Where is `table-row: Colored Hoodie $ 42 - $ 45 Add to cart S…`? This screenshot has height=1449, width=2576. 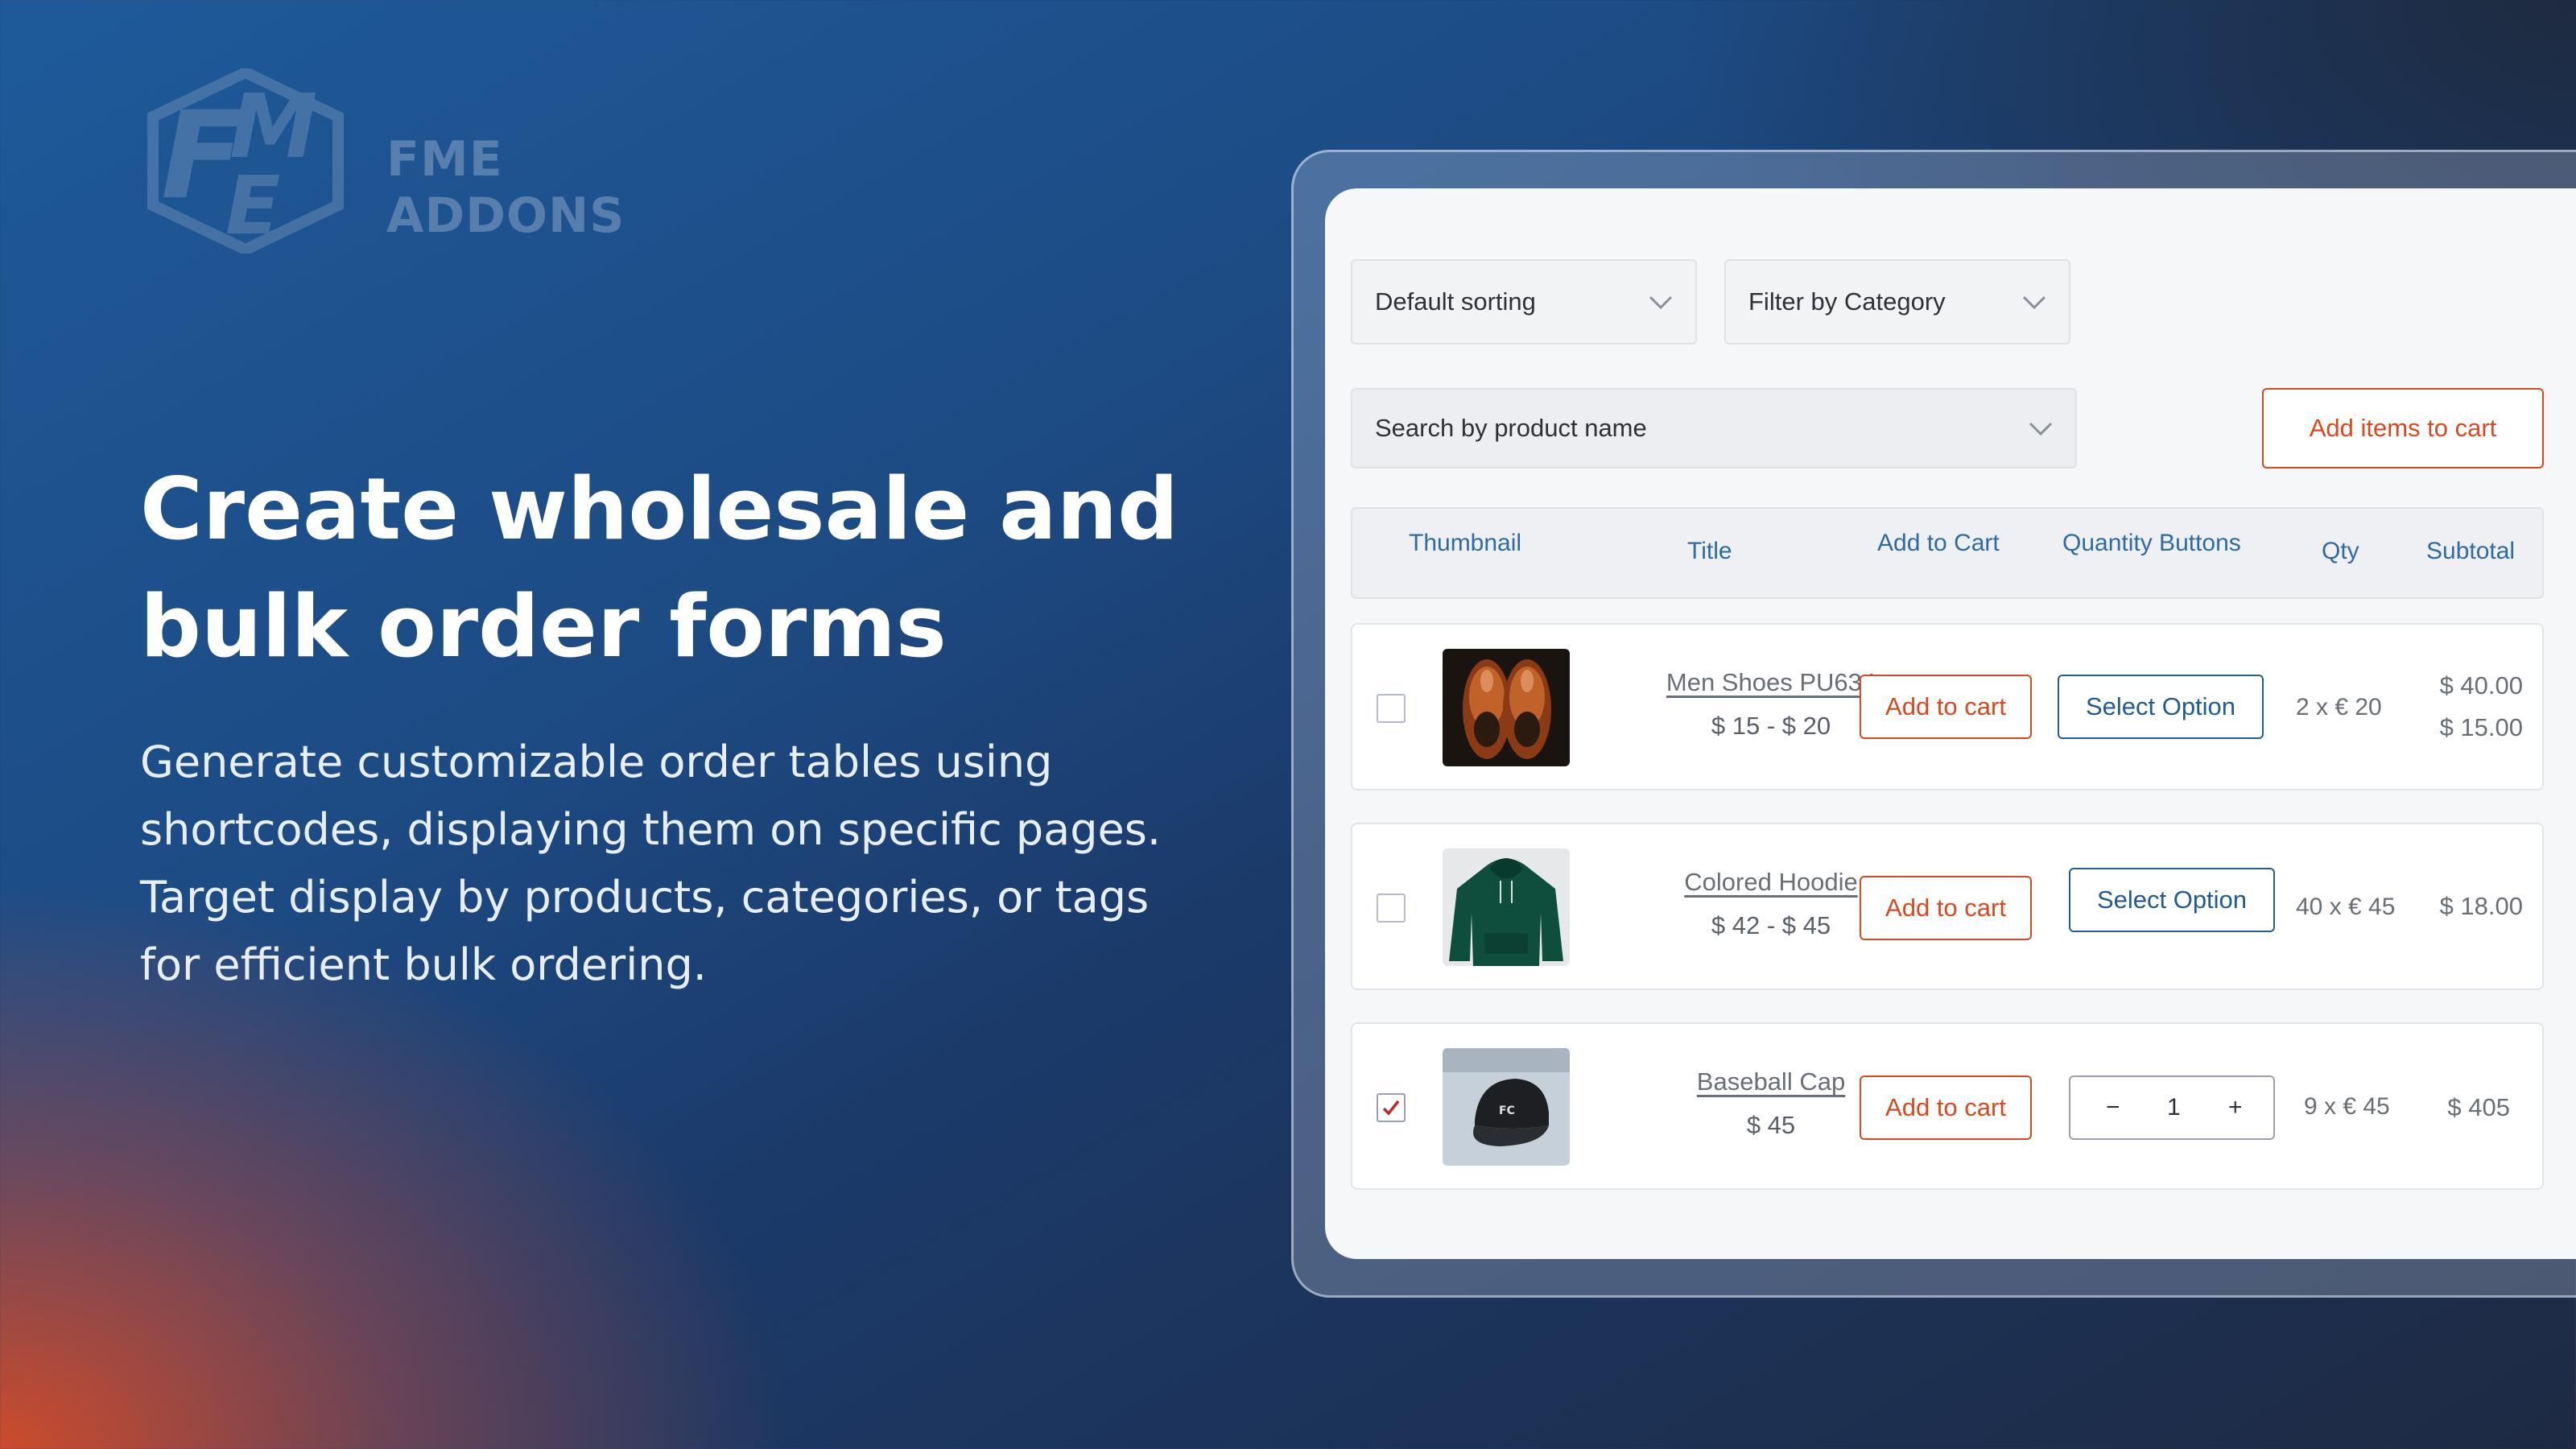 table-row: Colored Hoodie $ 42 - $ 45 Add to cart S… is located at coordinates (1947, 906).